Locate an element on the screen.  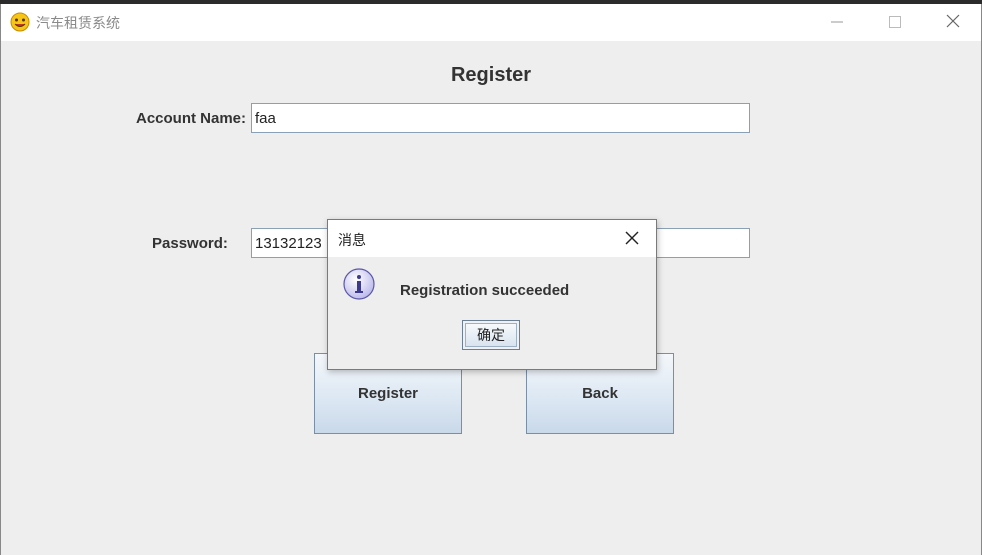
close-icon is located at coordinates (953, 22).